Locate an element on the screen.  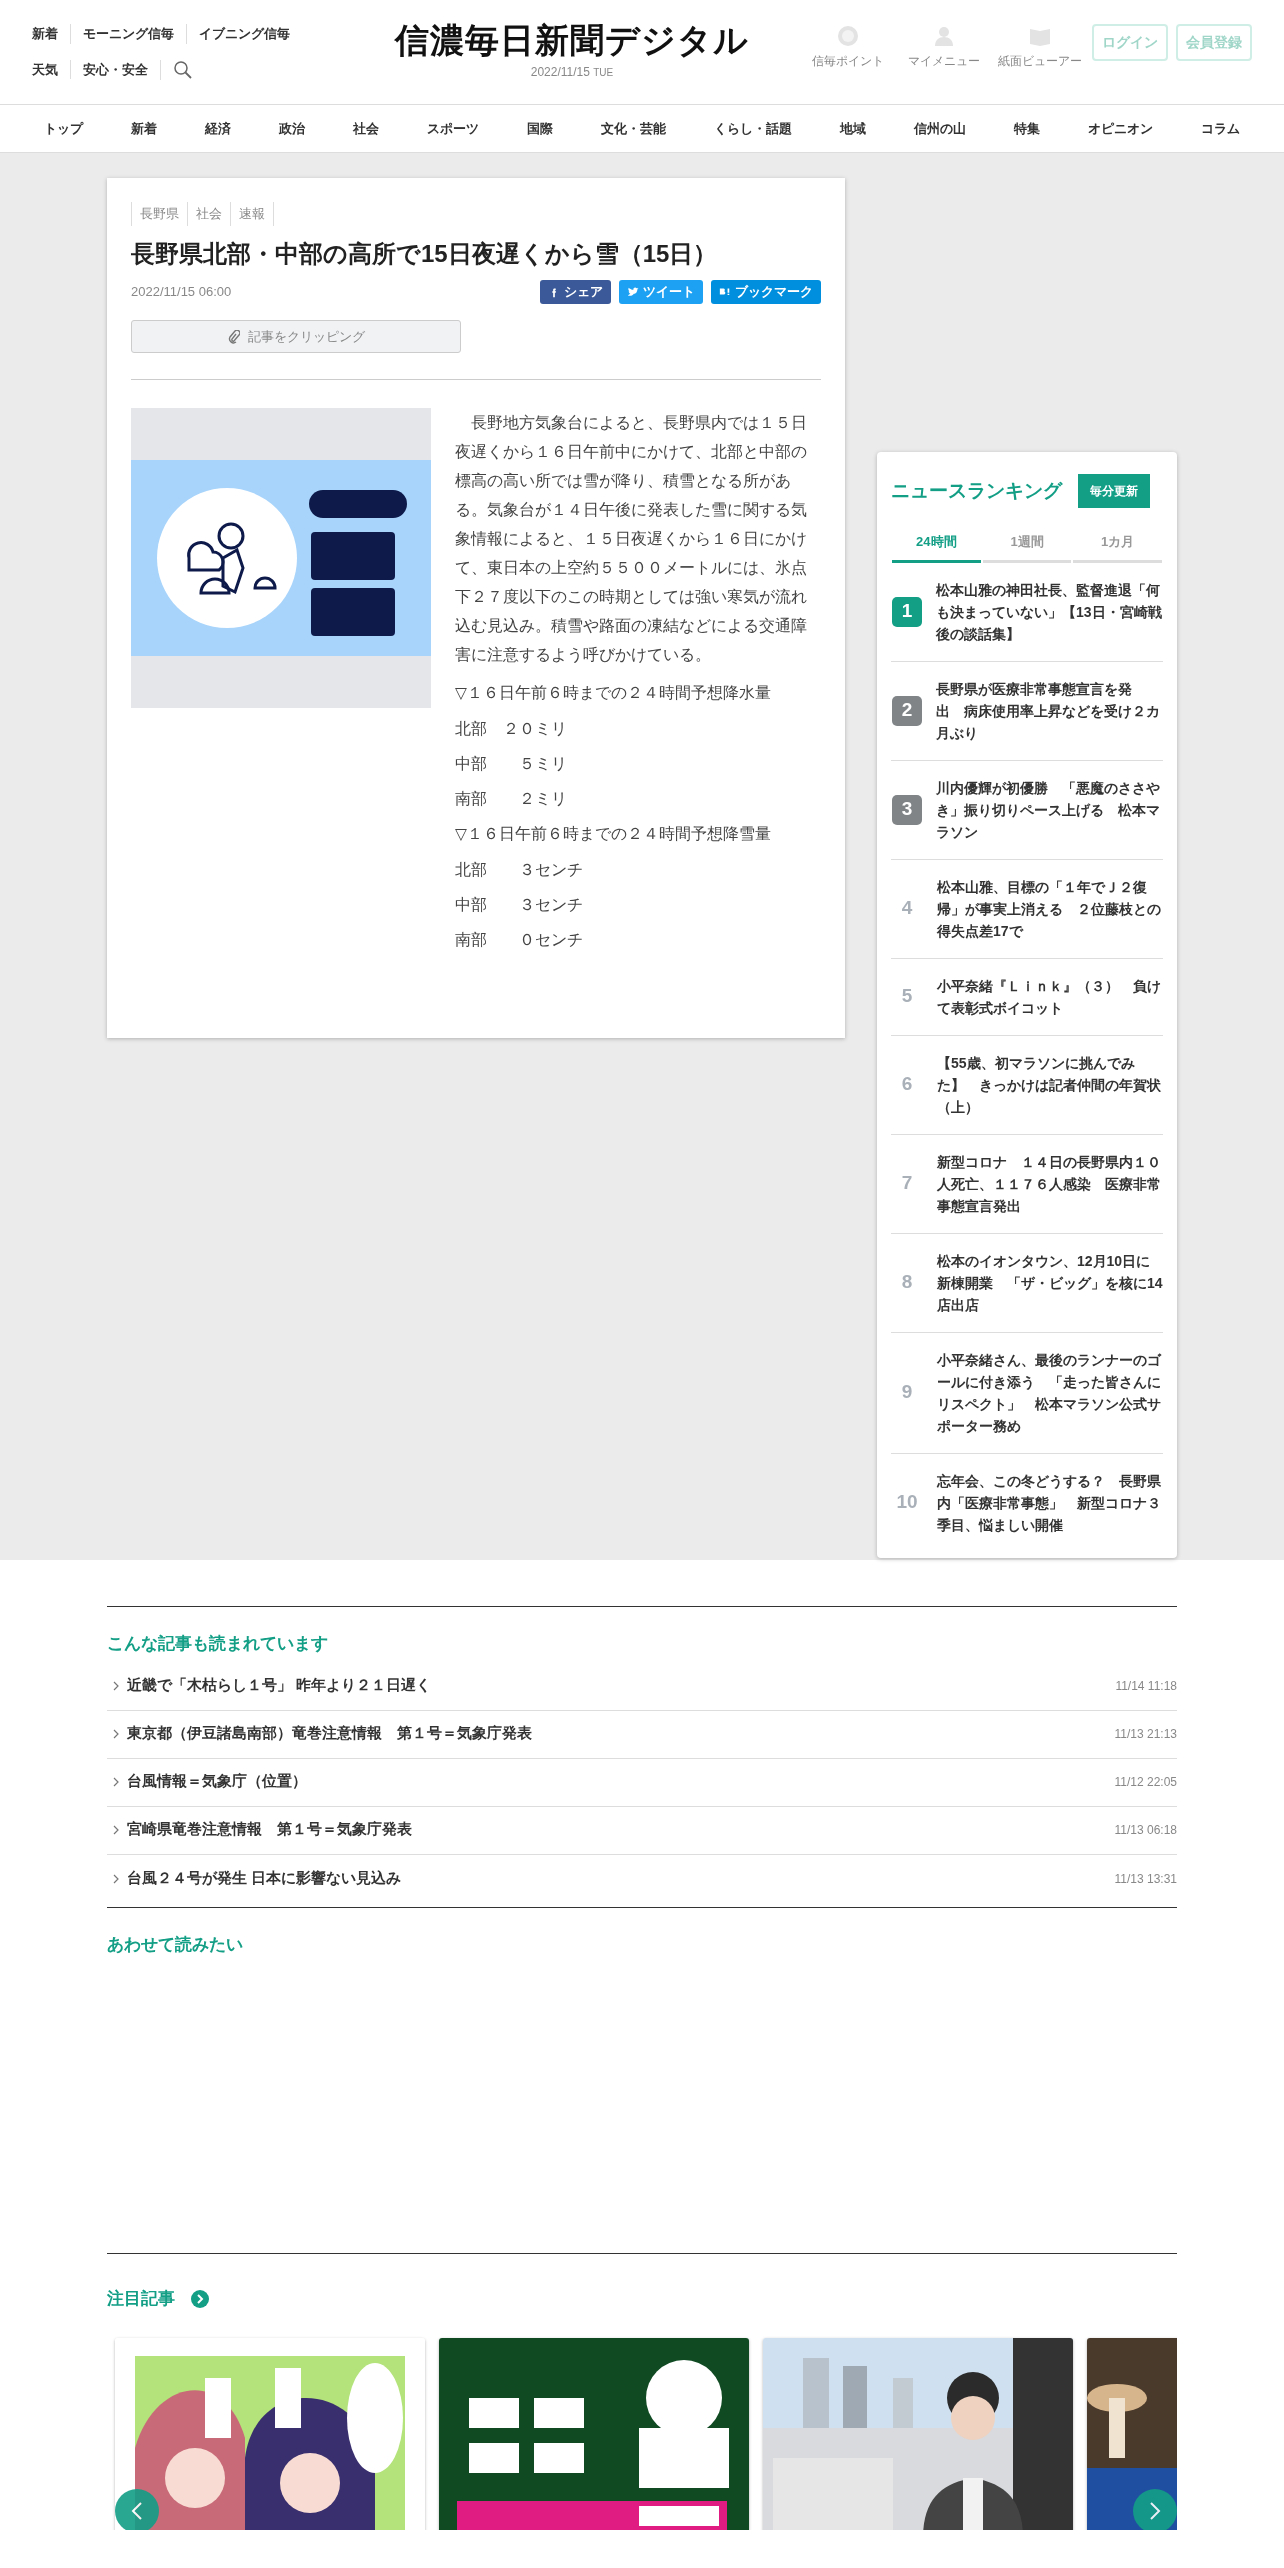
category-tag: 長野県 is located at coordinates (159, 214).